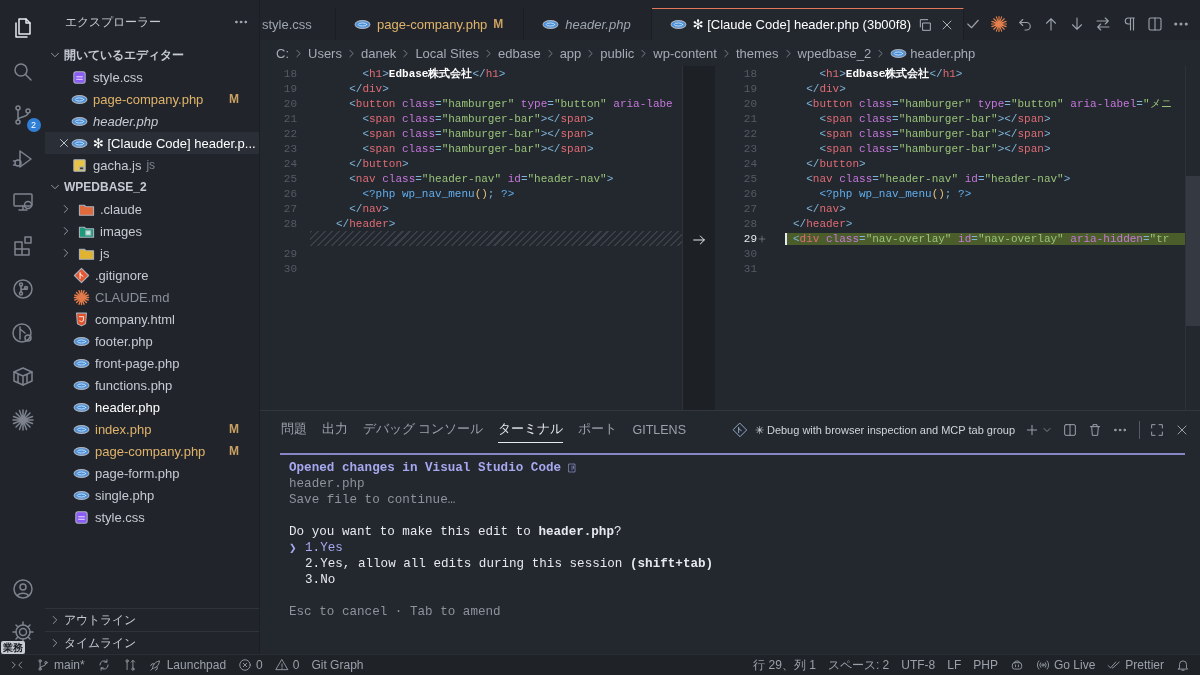  What do you see at coordinates (598, 430) in the screenshot?
I see `panel-tab: ポート` at bounding box center [598, 430].